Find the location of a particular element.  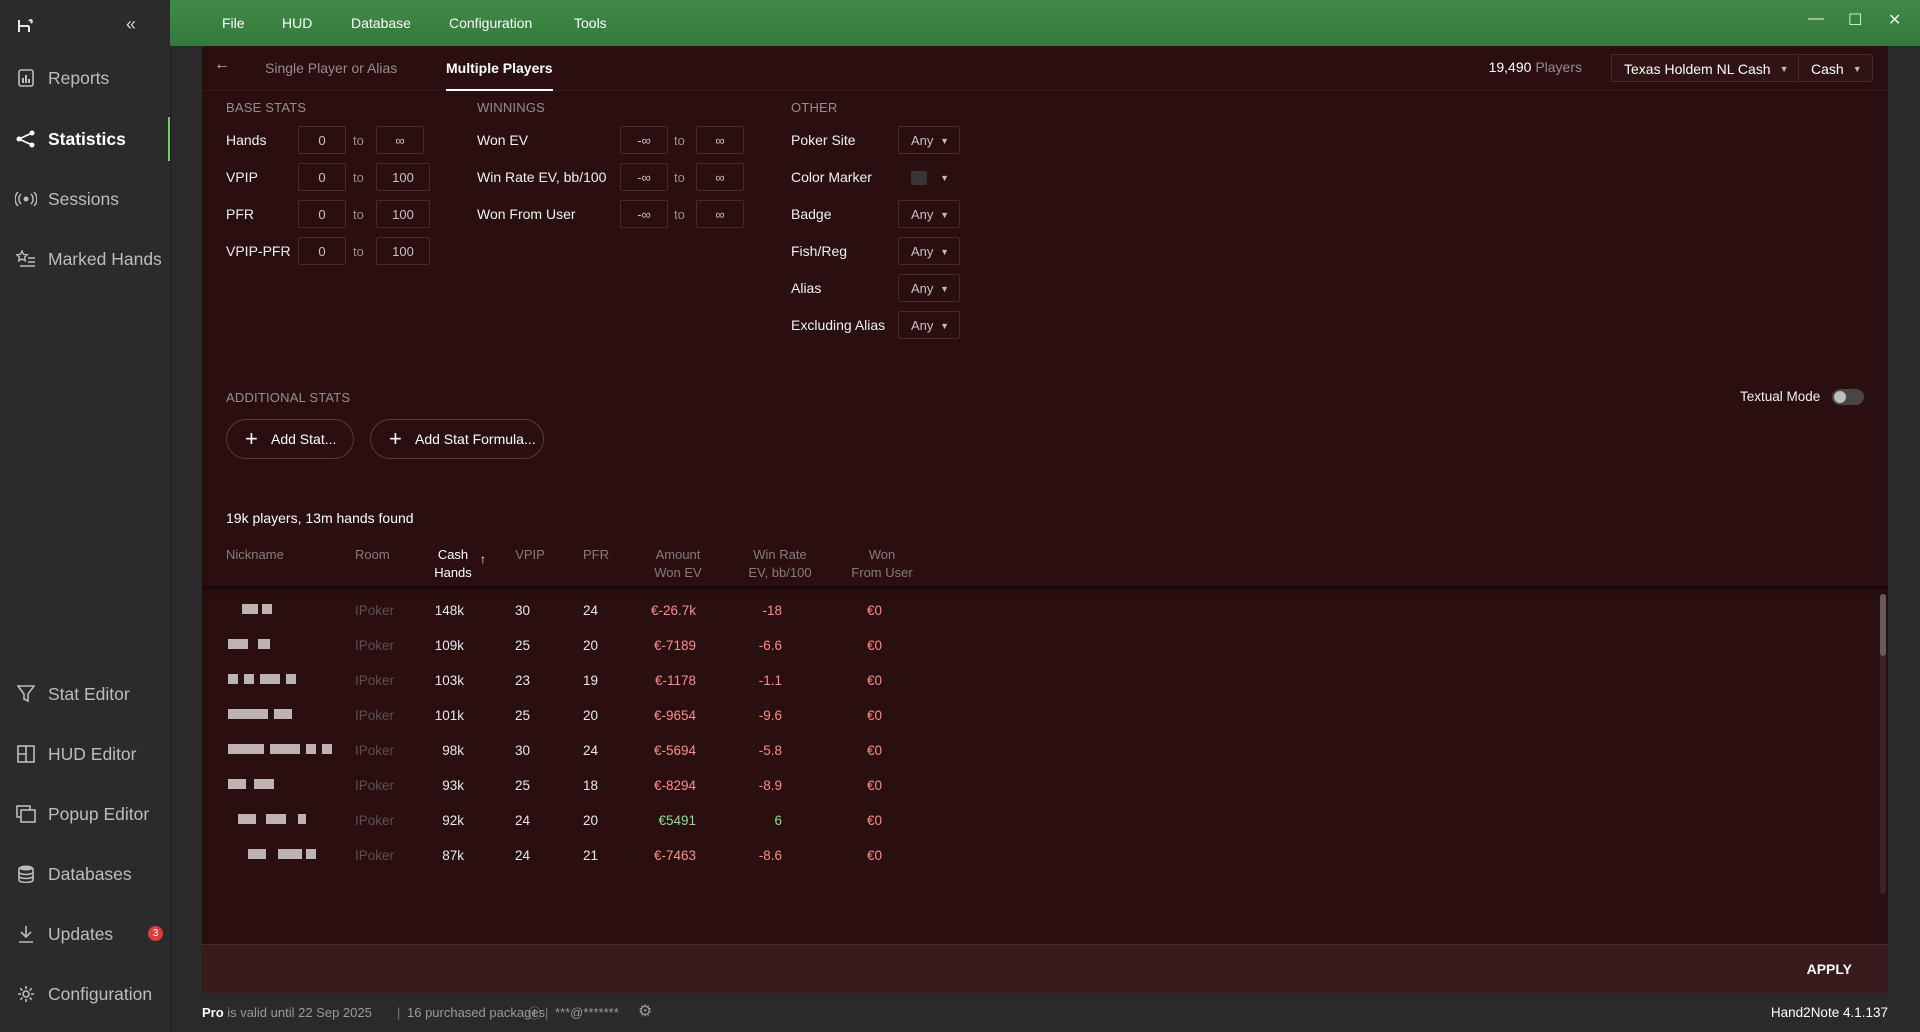

winrate-cell: -8.6 is located at coordinates (770, 855).